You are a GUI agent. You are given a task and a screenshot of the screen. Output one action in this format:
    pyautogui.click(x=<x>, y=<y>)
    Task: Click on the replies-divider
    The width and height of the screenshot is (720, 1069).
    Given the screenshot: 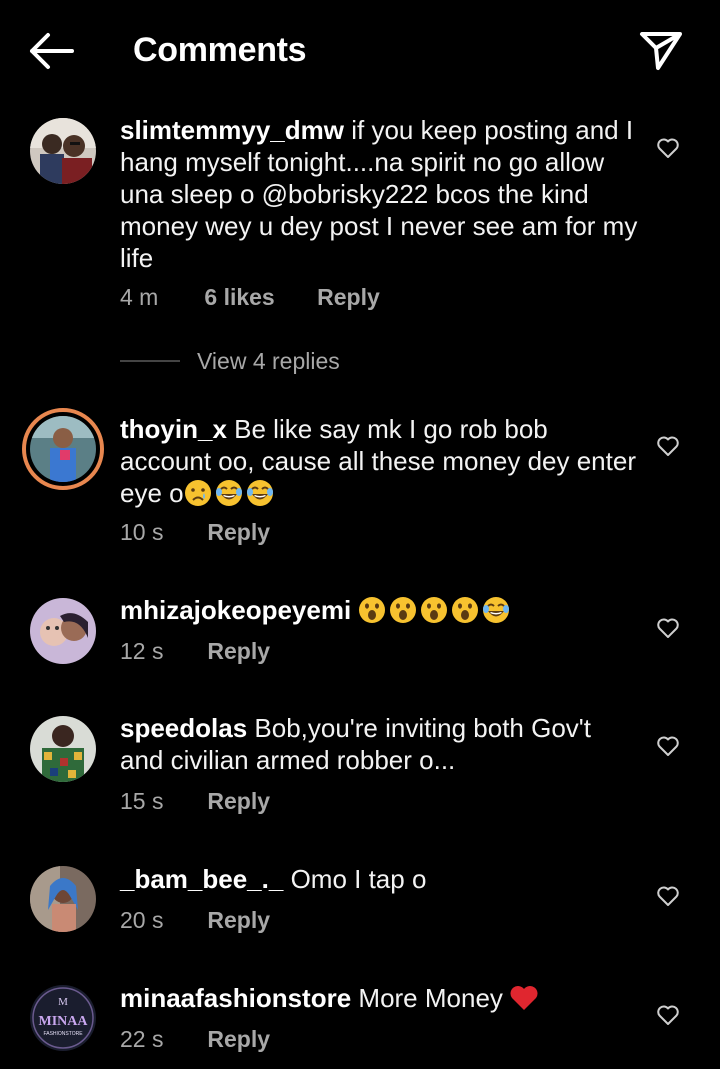 What is the action you would take?
    pyautogui.click(x=150, y=361)
    